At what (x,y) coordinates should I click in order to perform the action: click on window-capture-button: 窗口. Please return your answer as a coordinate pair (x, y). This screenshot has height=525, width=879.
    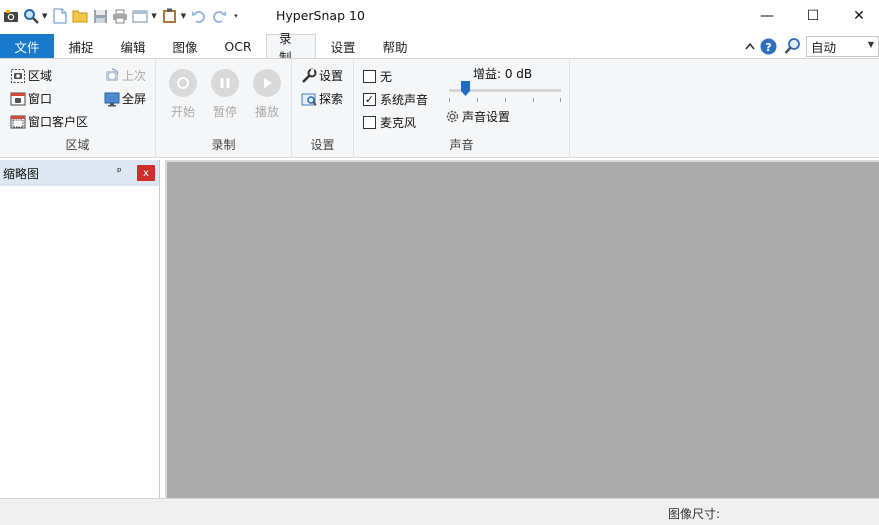
    Looking at the image, I should click on (31, 98).